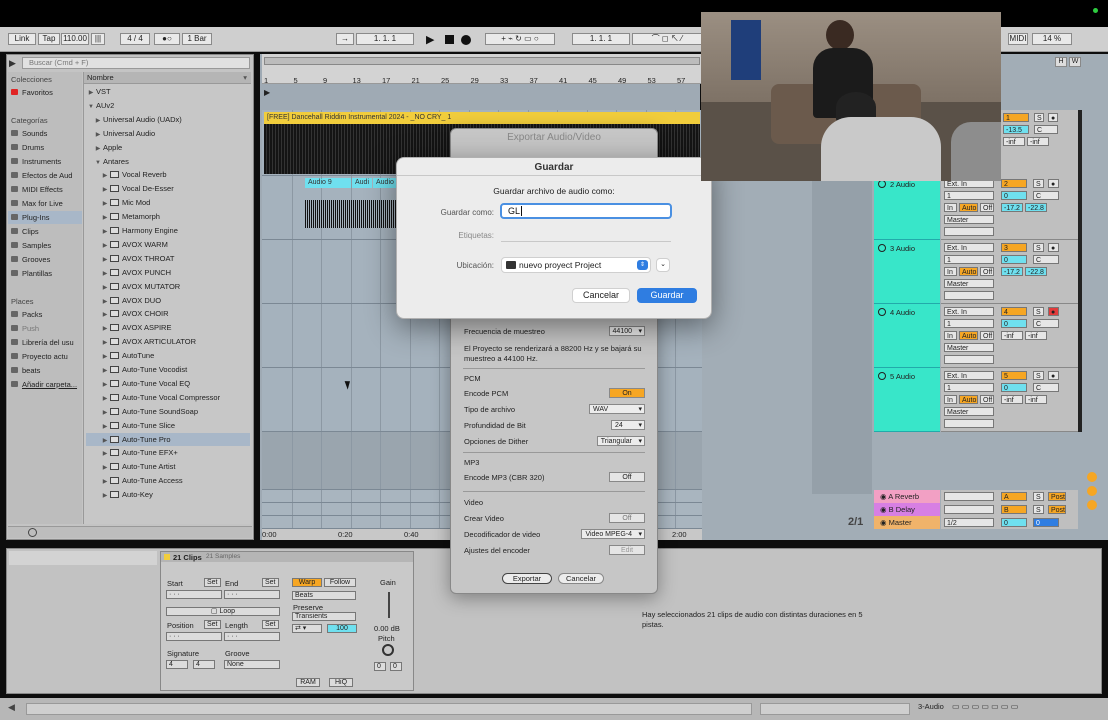 This screenshot has height=720, width=1108. What do you see at coordinates (212, 624) in the screenshot?
I see `position-set-button: Set` at bounding box center [212, 624].